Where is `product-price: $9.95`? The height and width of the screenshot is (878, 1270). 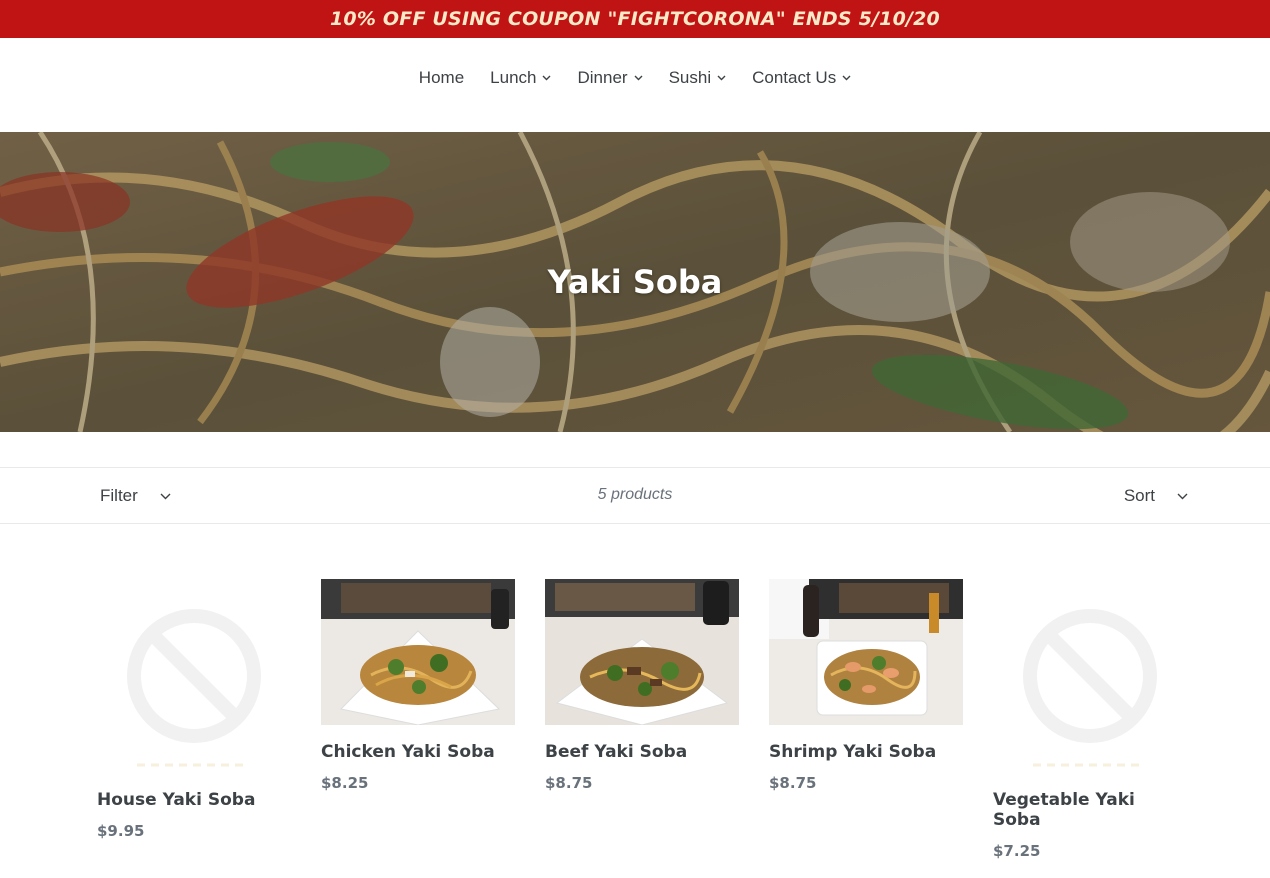
product-price: $9.95 is located at coordinates (121, 831).